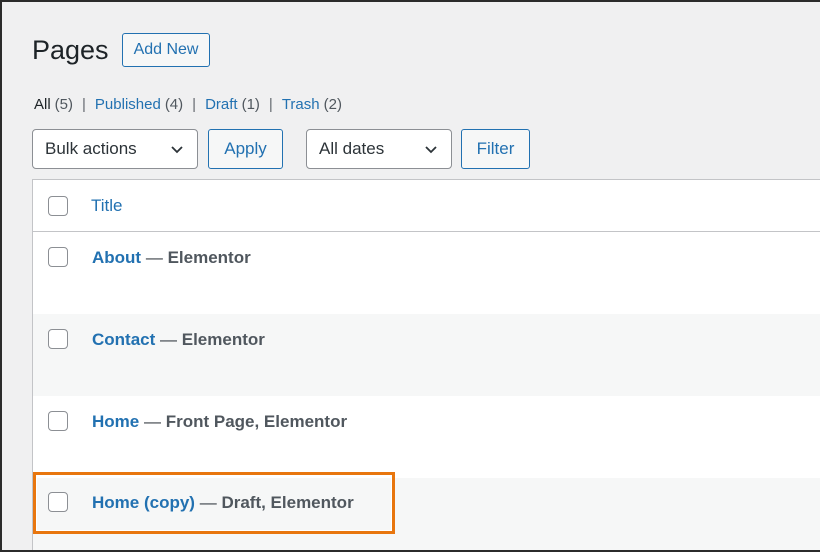  I want to click on select-all-checkbox, so click(58, 205).